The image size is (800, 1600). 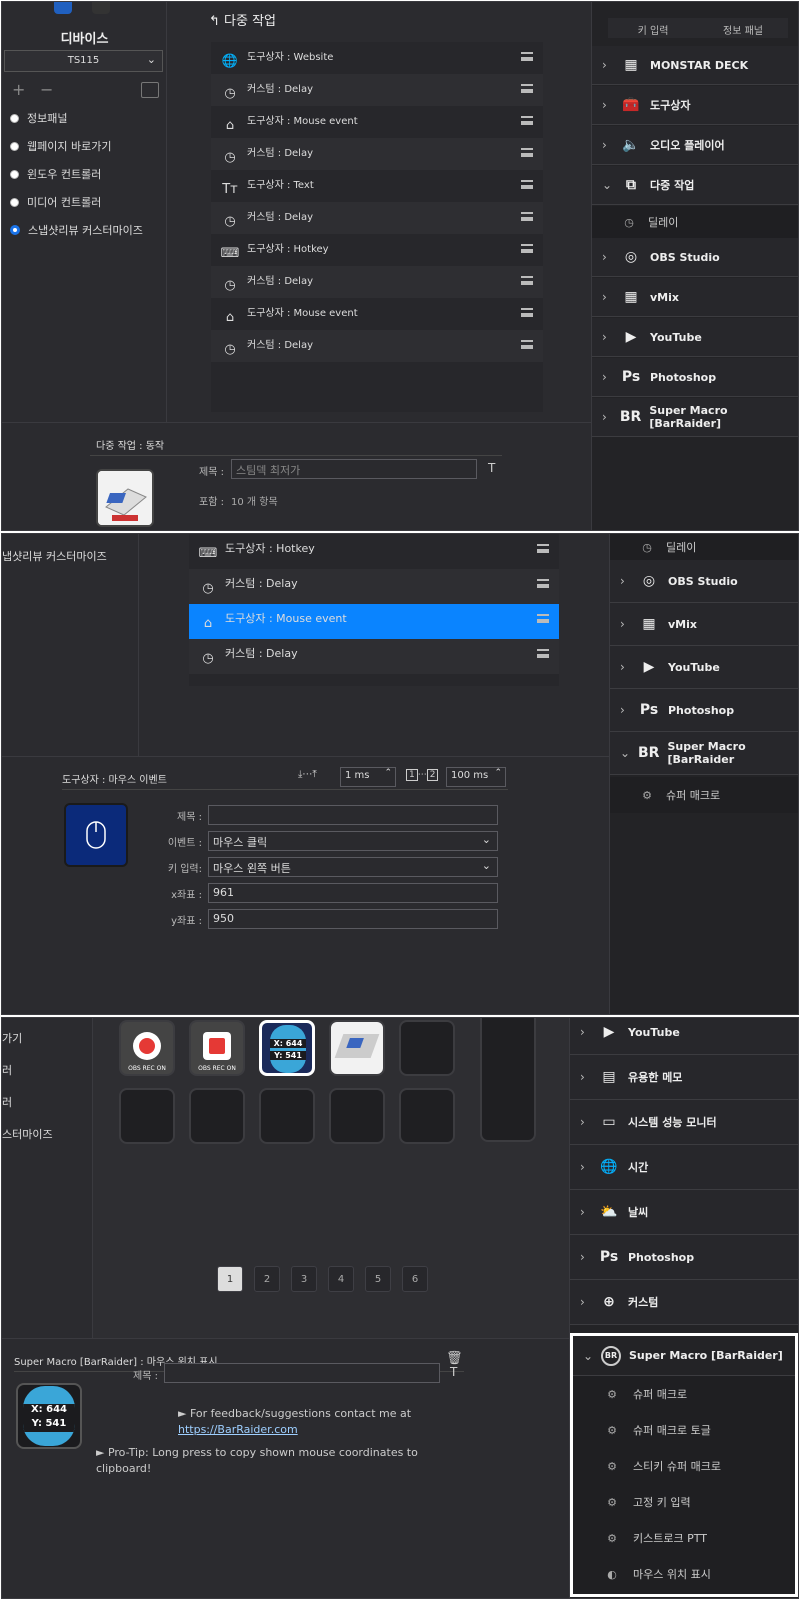 I want to click on title-input, so click(x=302, y=1373).